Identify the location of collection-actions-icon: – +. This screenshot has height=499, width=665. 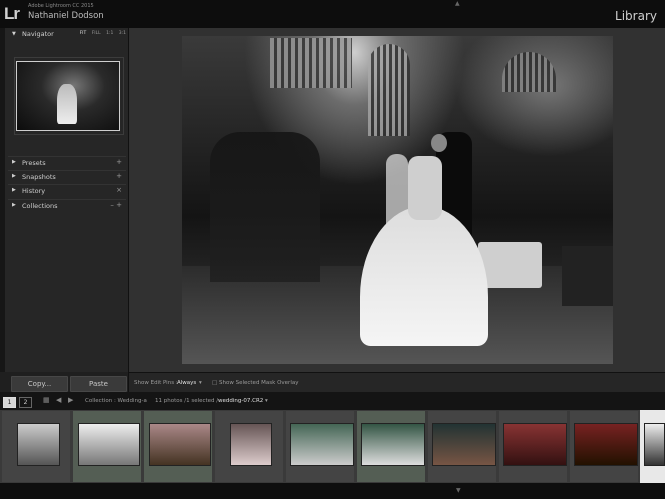
(116, 205).